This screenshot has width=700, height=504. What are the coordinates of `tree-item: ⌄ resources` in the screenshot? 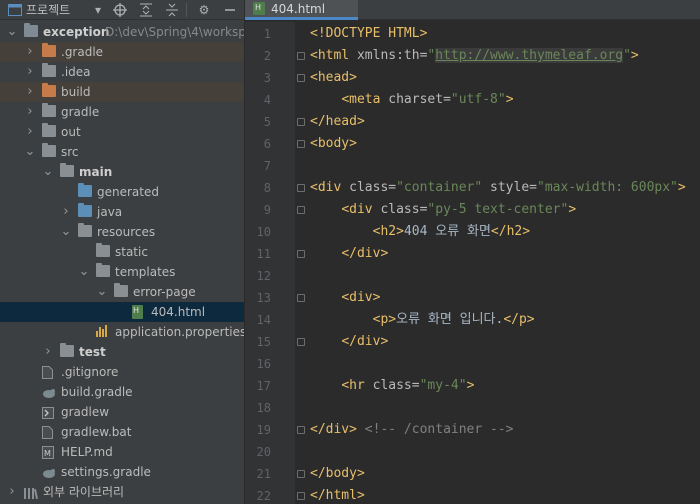 It's located at (122, 232).